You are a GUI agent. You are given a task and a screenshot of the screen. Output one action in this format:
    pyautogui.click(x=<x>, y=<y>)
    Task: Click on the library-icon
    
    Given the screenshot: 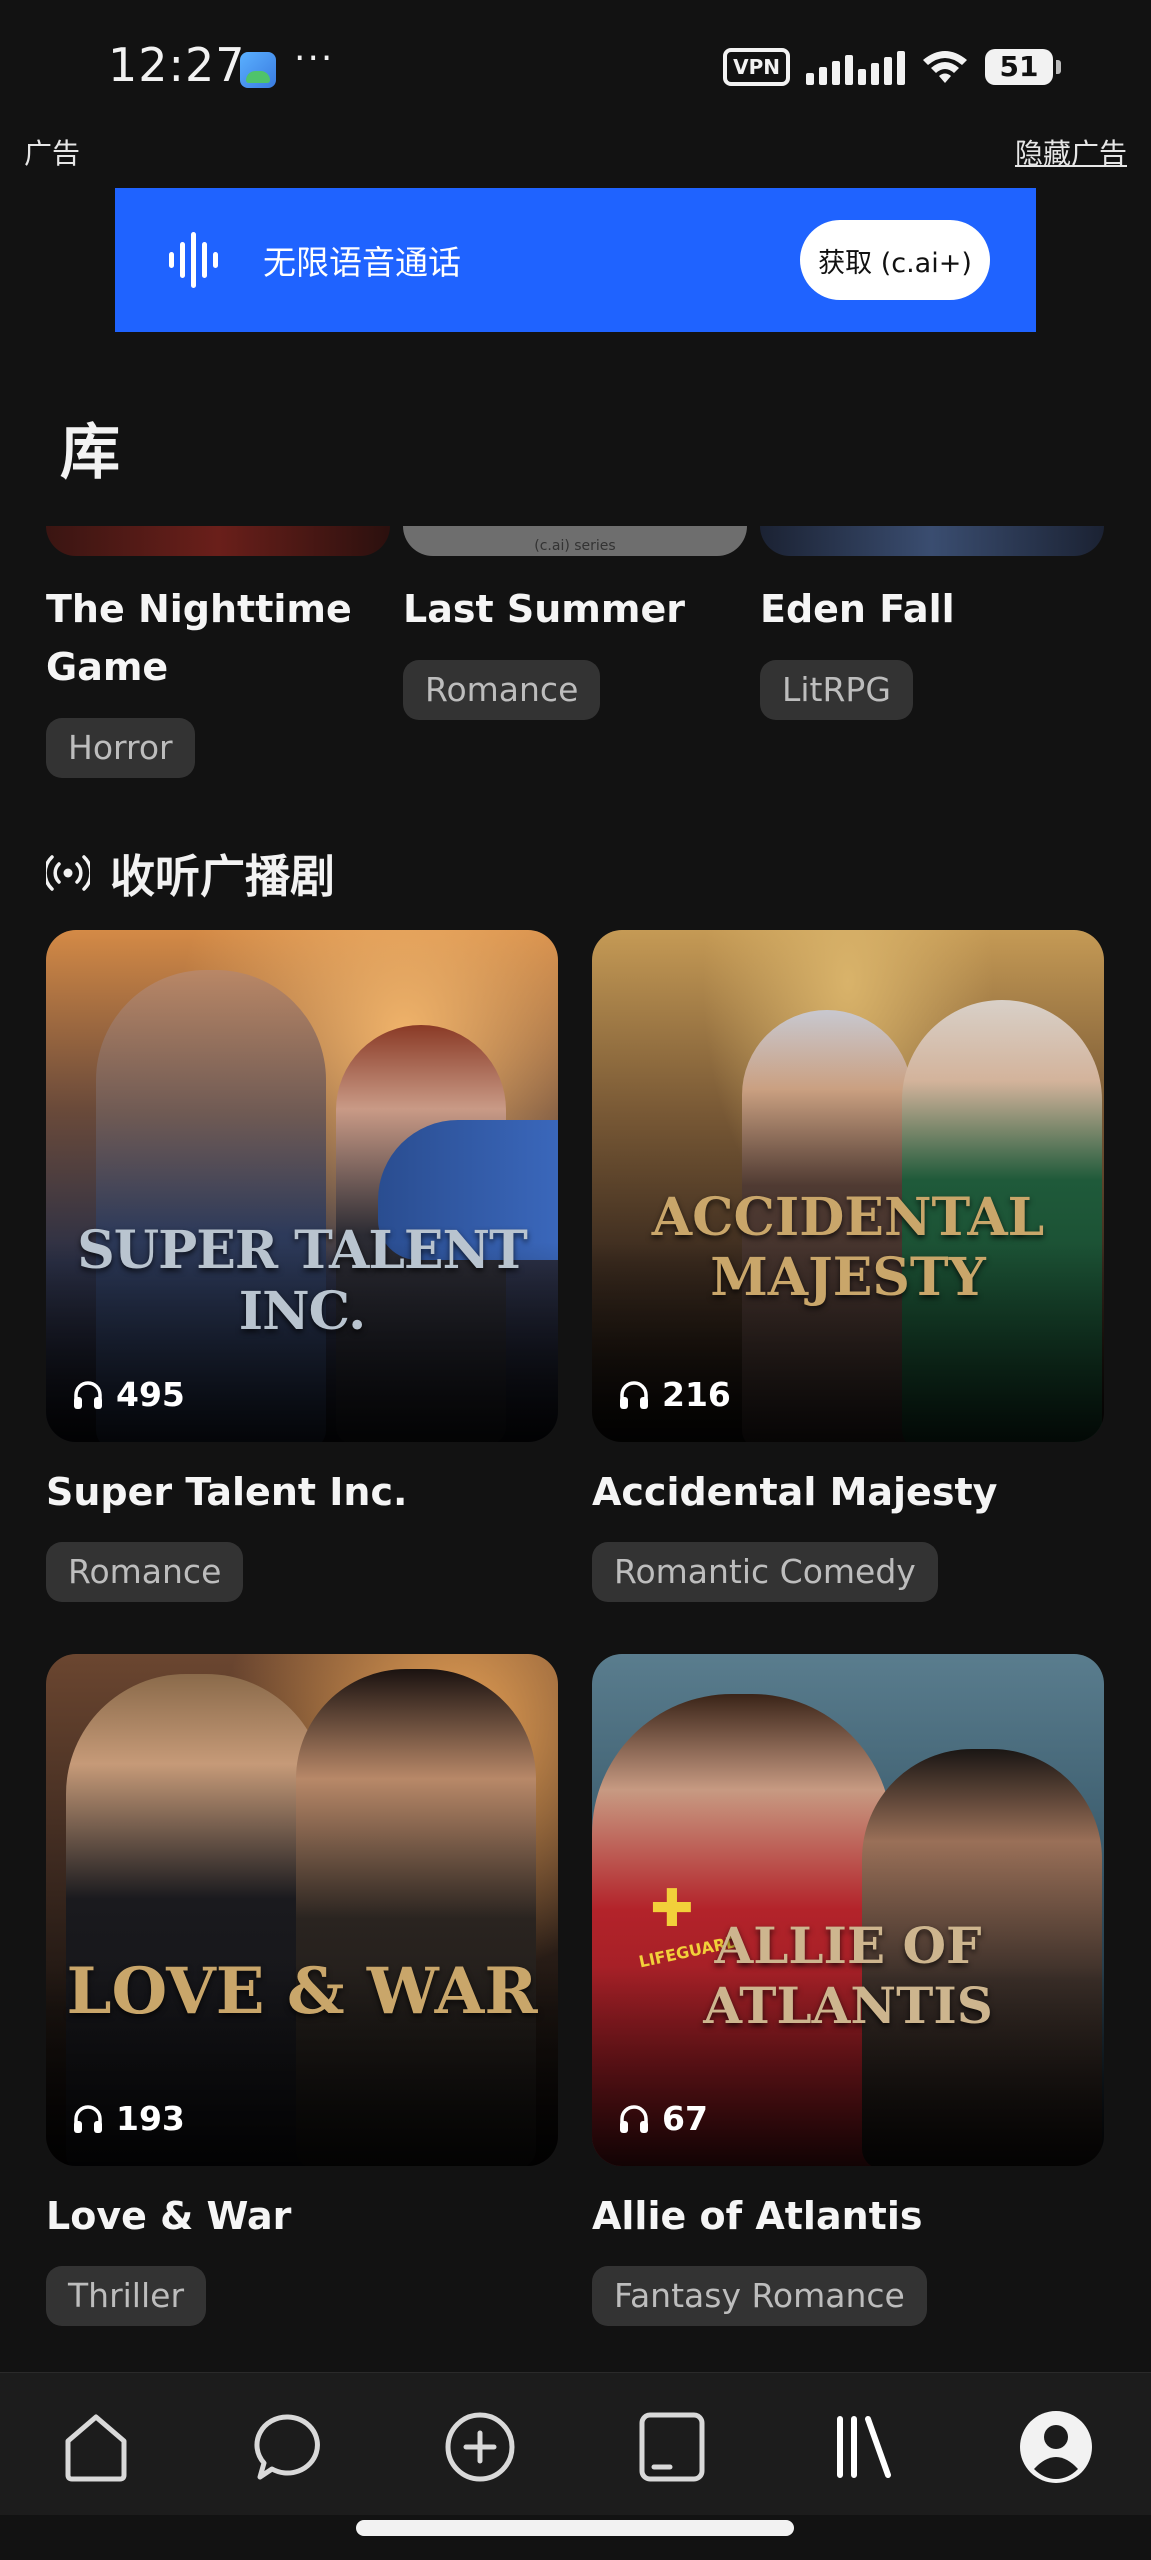 What is the action you would take?
    pyautogui.click(x=864, y=2447)
    